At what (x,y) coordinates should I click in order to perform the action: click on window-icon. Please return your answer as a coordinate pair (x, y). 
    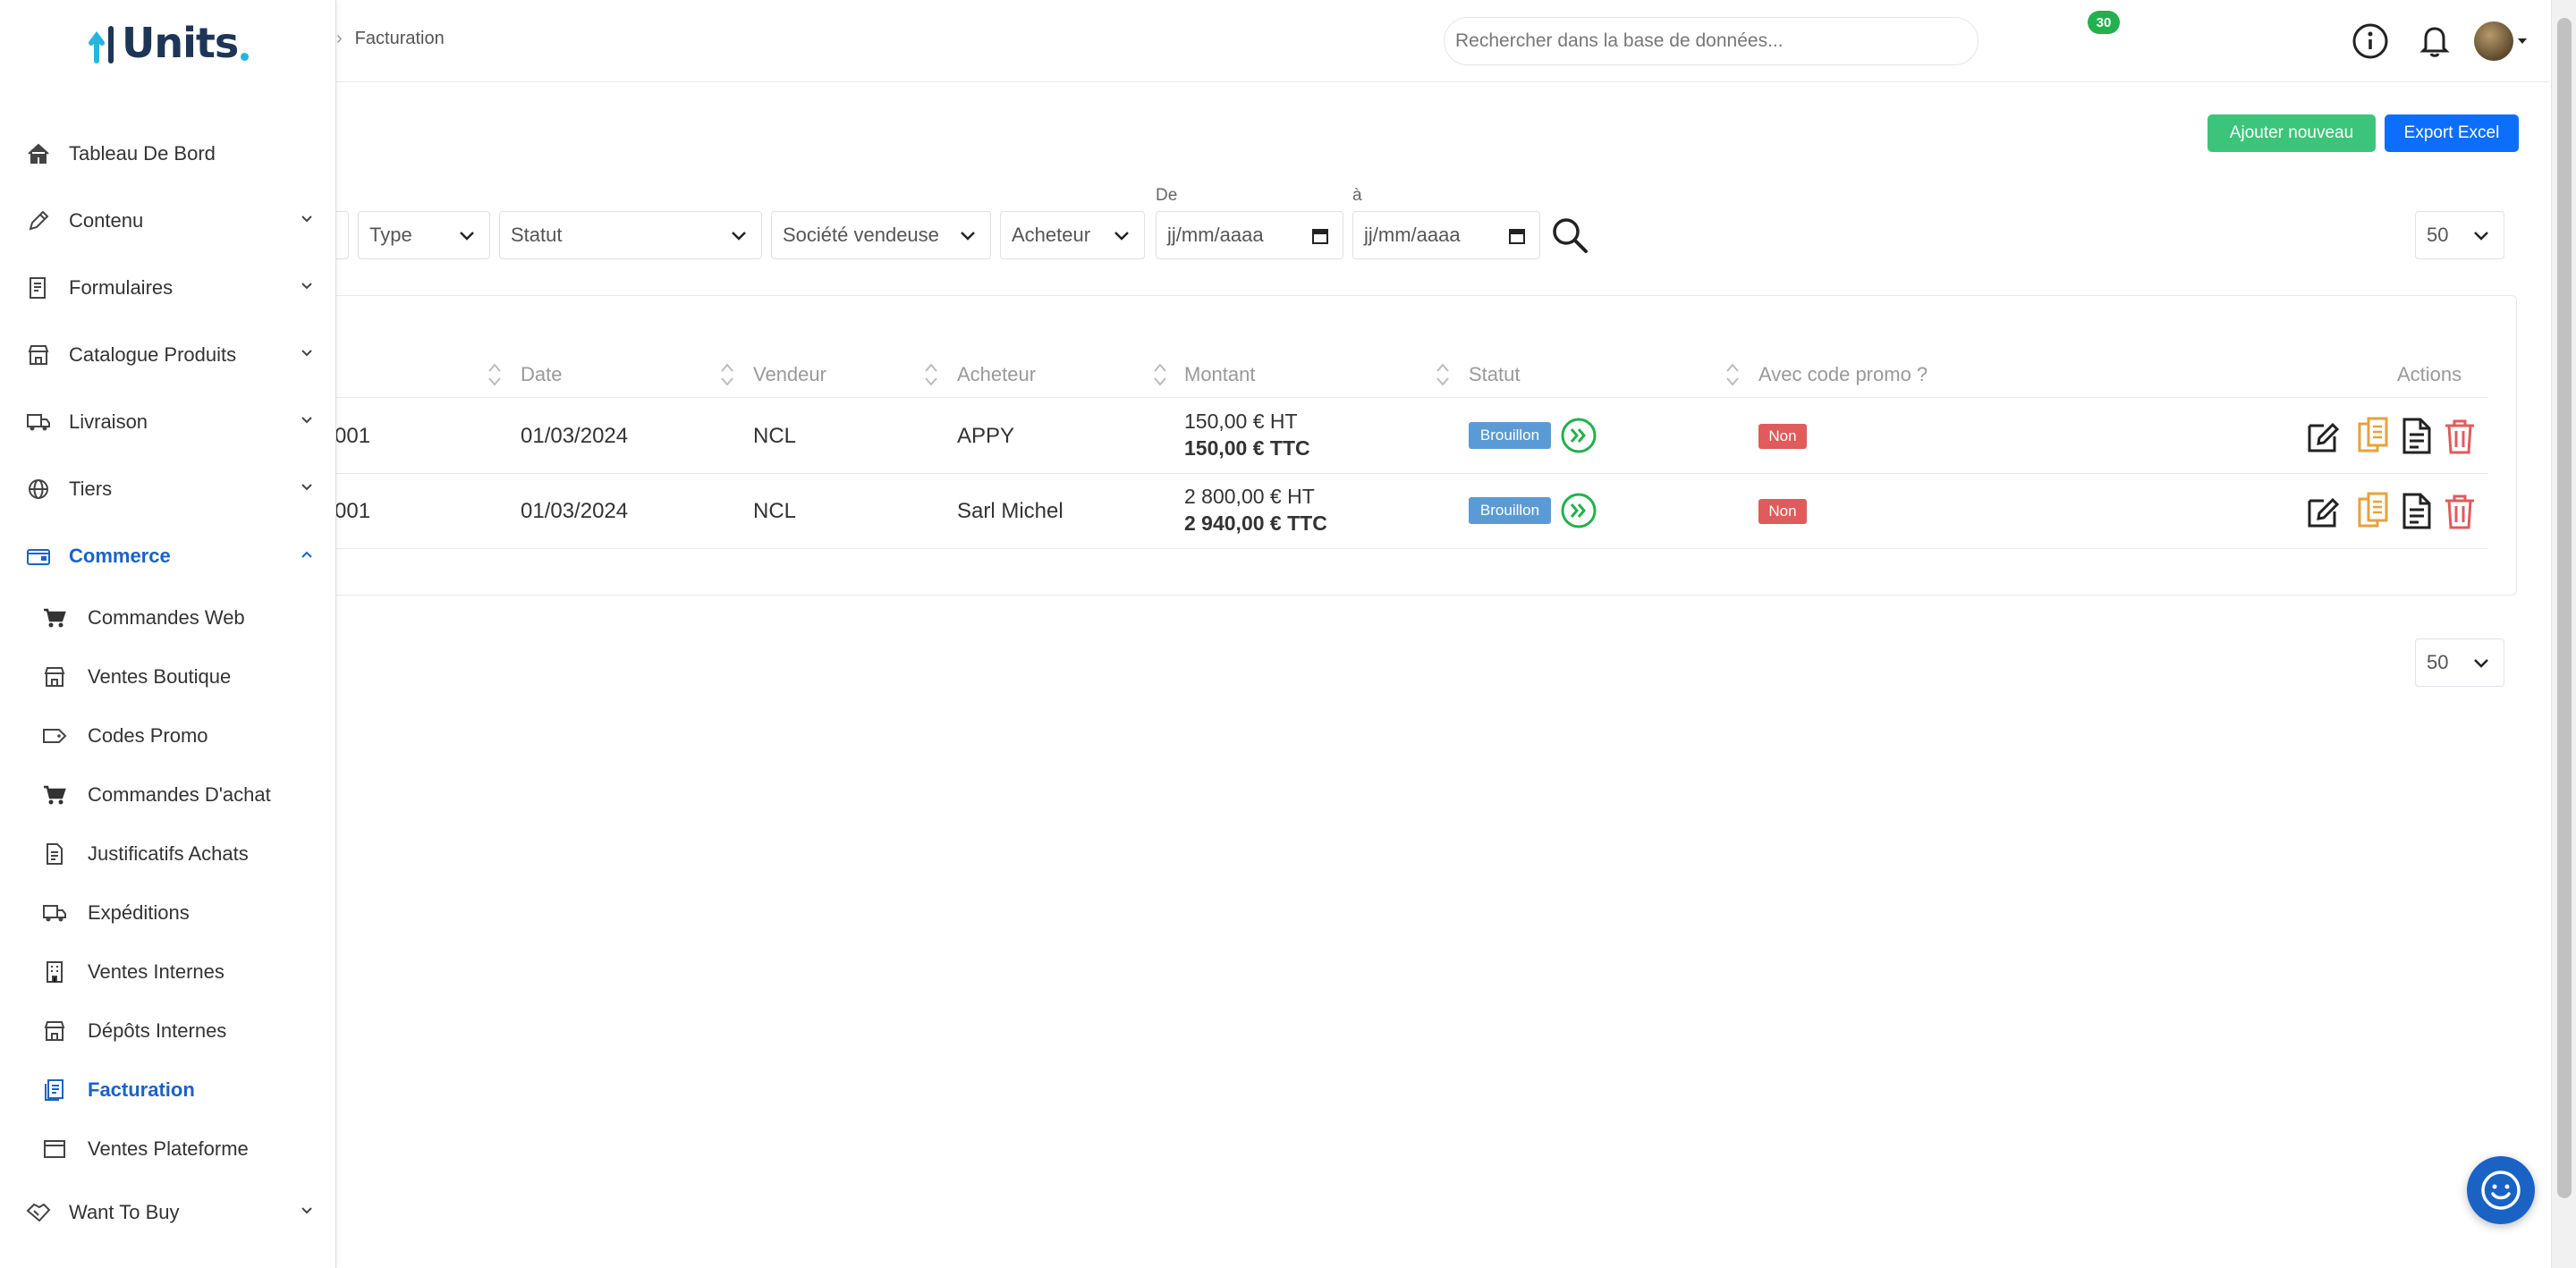
    Looking at the image, I should click on (54, 1149).